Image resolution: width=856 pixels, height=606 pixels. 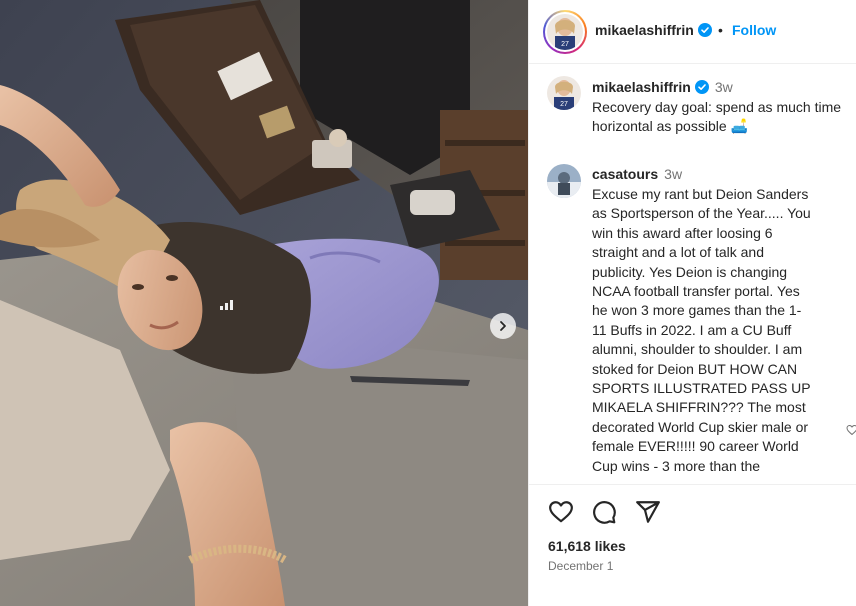 I want to click on chevron-right-icon, so click(x=503, y=326).